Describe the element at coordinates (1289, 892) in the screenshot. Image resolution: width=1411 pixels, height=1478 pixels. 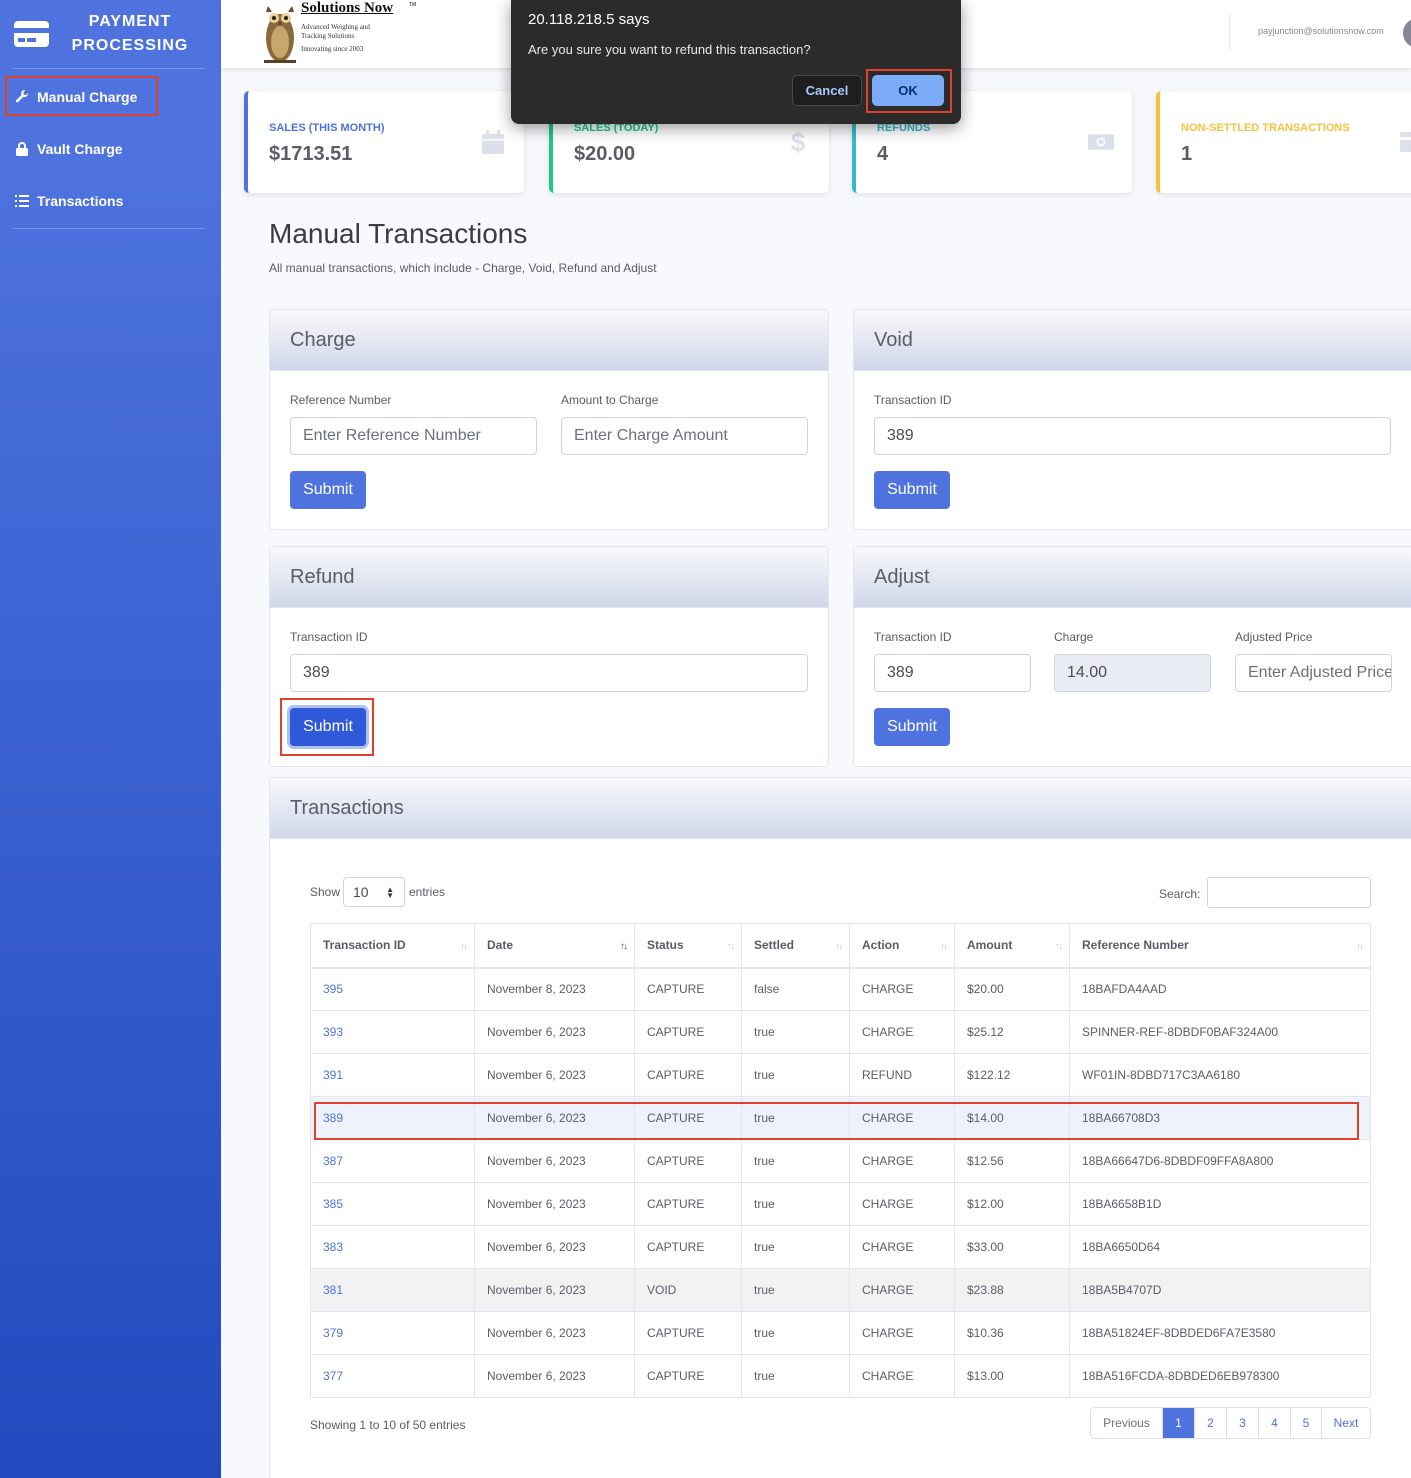
I see `search-input` at that location.